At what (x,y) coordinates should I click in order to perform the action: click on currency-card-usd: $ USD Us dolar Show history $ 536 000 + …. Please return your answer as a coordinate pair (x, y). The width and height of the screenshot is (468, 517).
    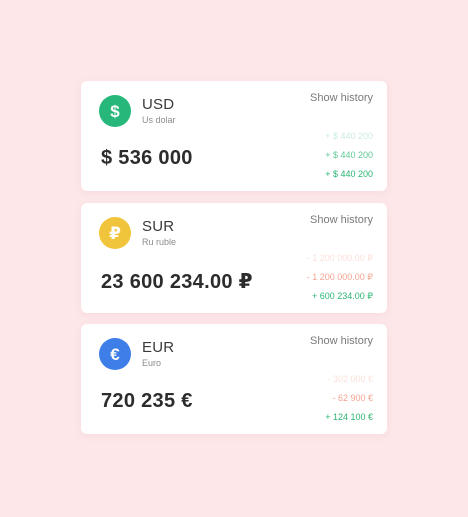
    Looking at the image, I should click on (234, 136).